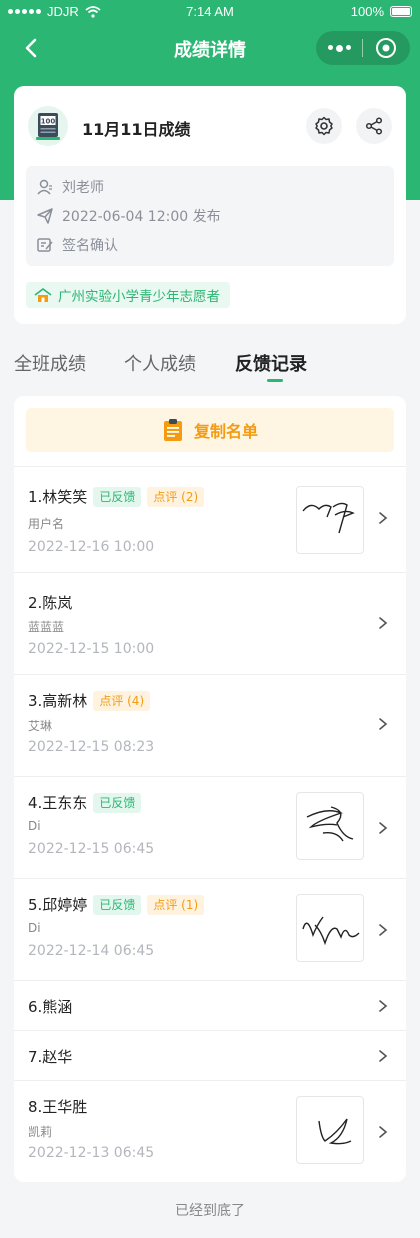  I want to click on status-bar: JDJR 7:14 AM 100%, so click(210, 12).